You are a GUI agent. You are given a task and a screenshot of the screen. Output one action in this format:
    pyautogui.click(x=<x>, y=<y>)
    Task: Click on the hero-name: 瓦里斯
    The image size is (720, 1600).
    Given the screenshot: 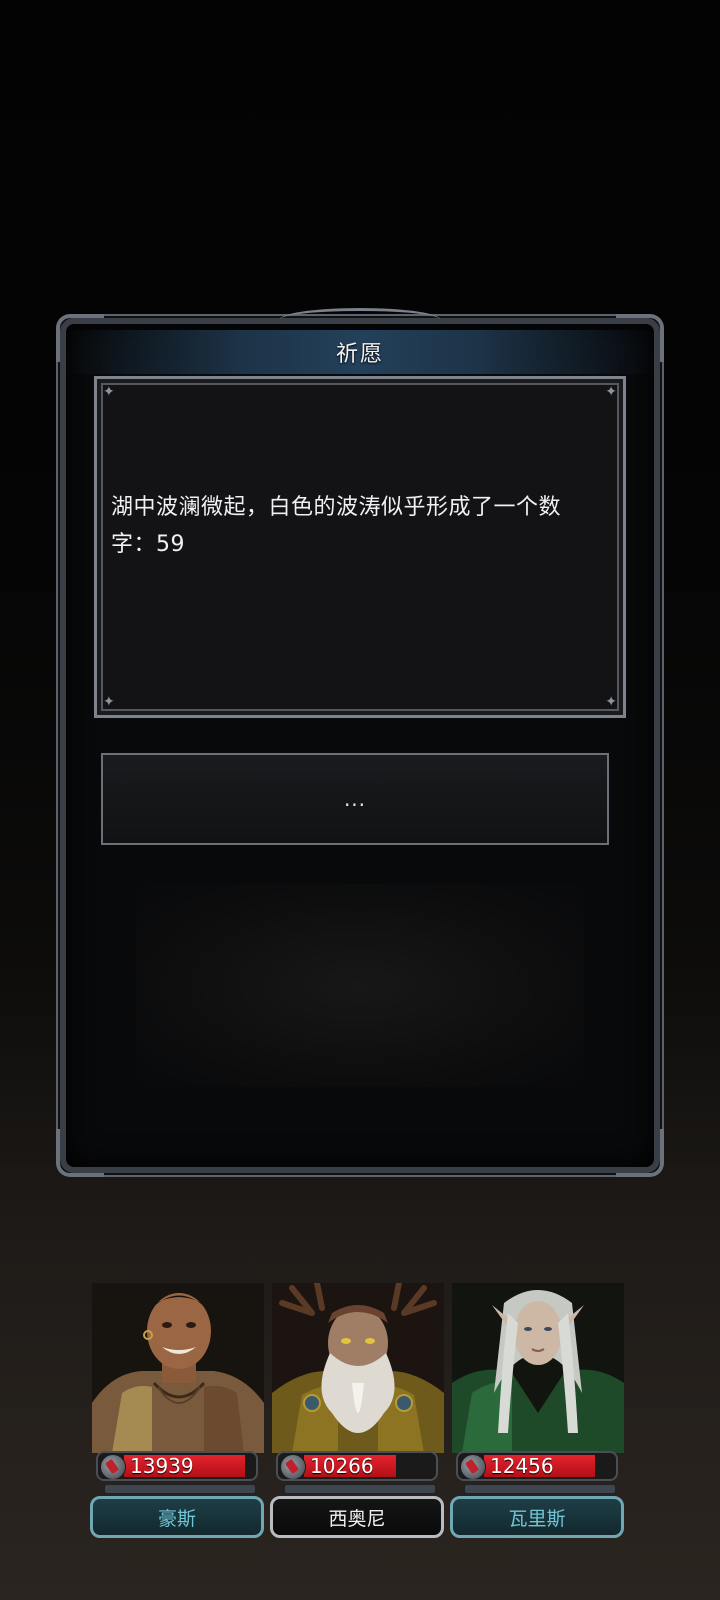 What is the action you would take?
    pyautogui.click(x=537, y=1518)
    